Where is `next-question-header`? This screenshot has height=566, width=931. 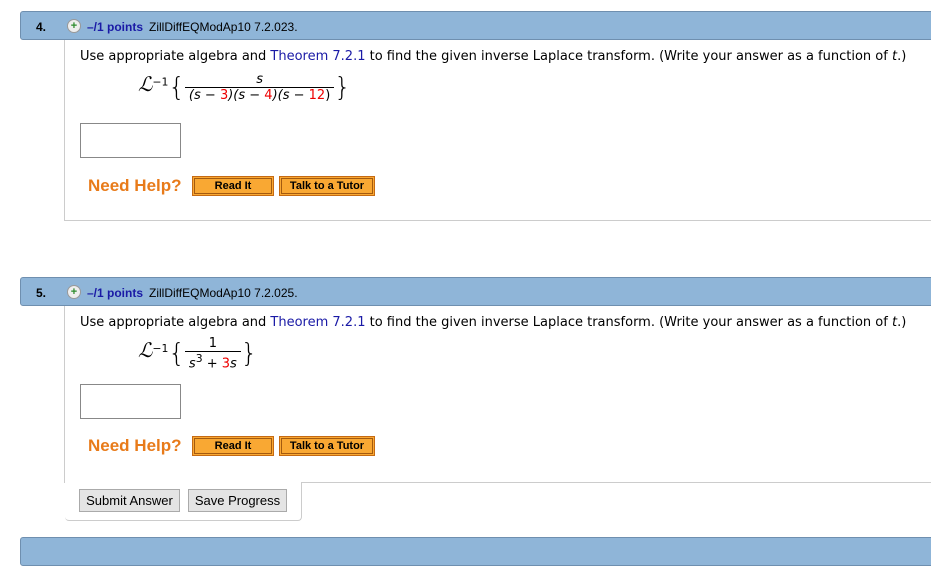
next-question-header is located at coordinates (475, 551).